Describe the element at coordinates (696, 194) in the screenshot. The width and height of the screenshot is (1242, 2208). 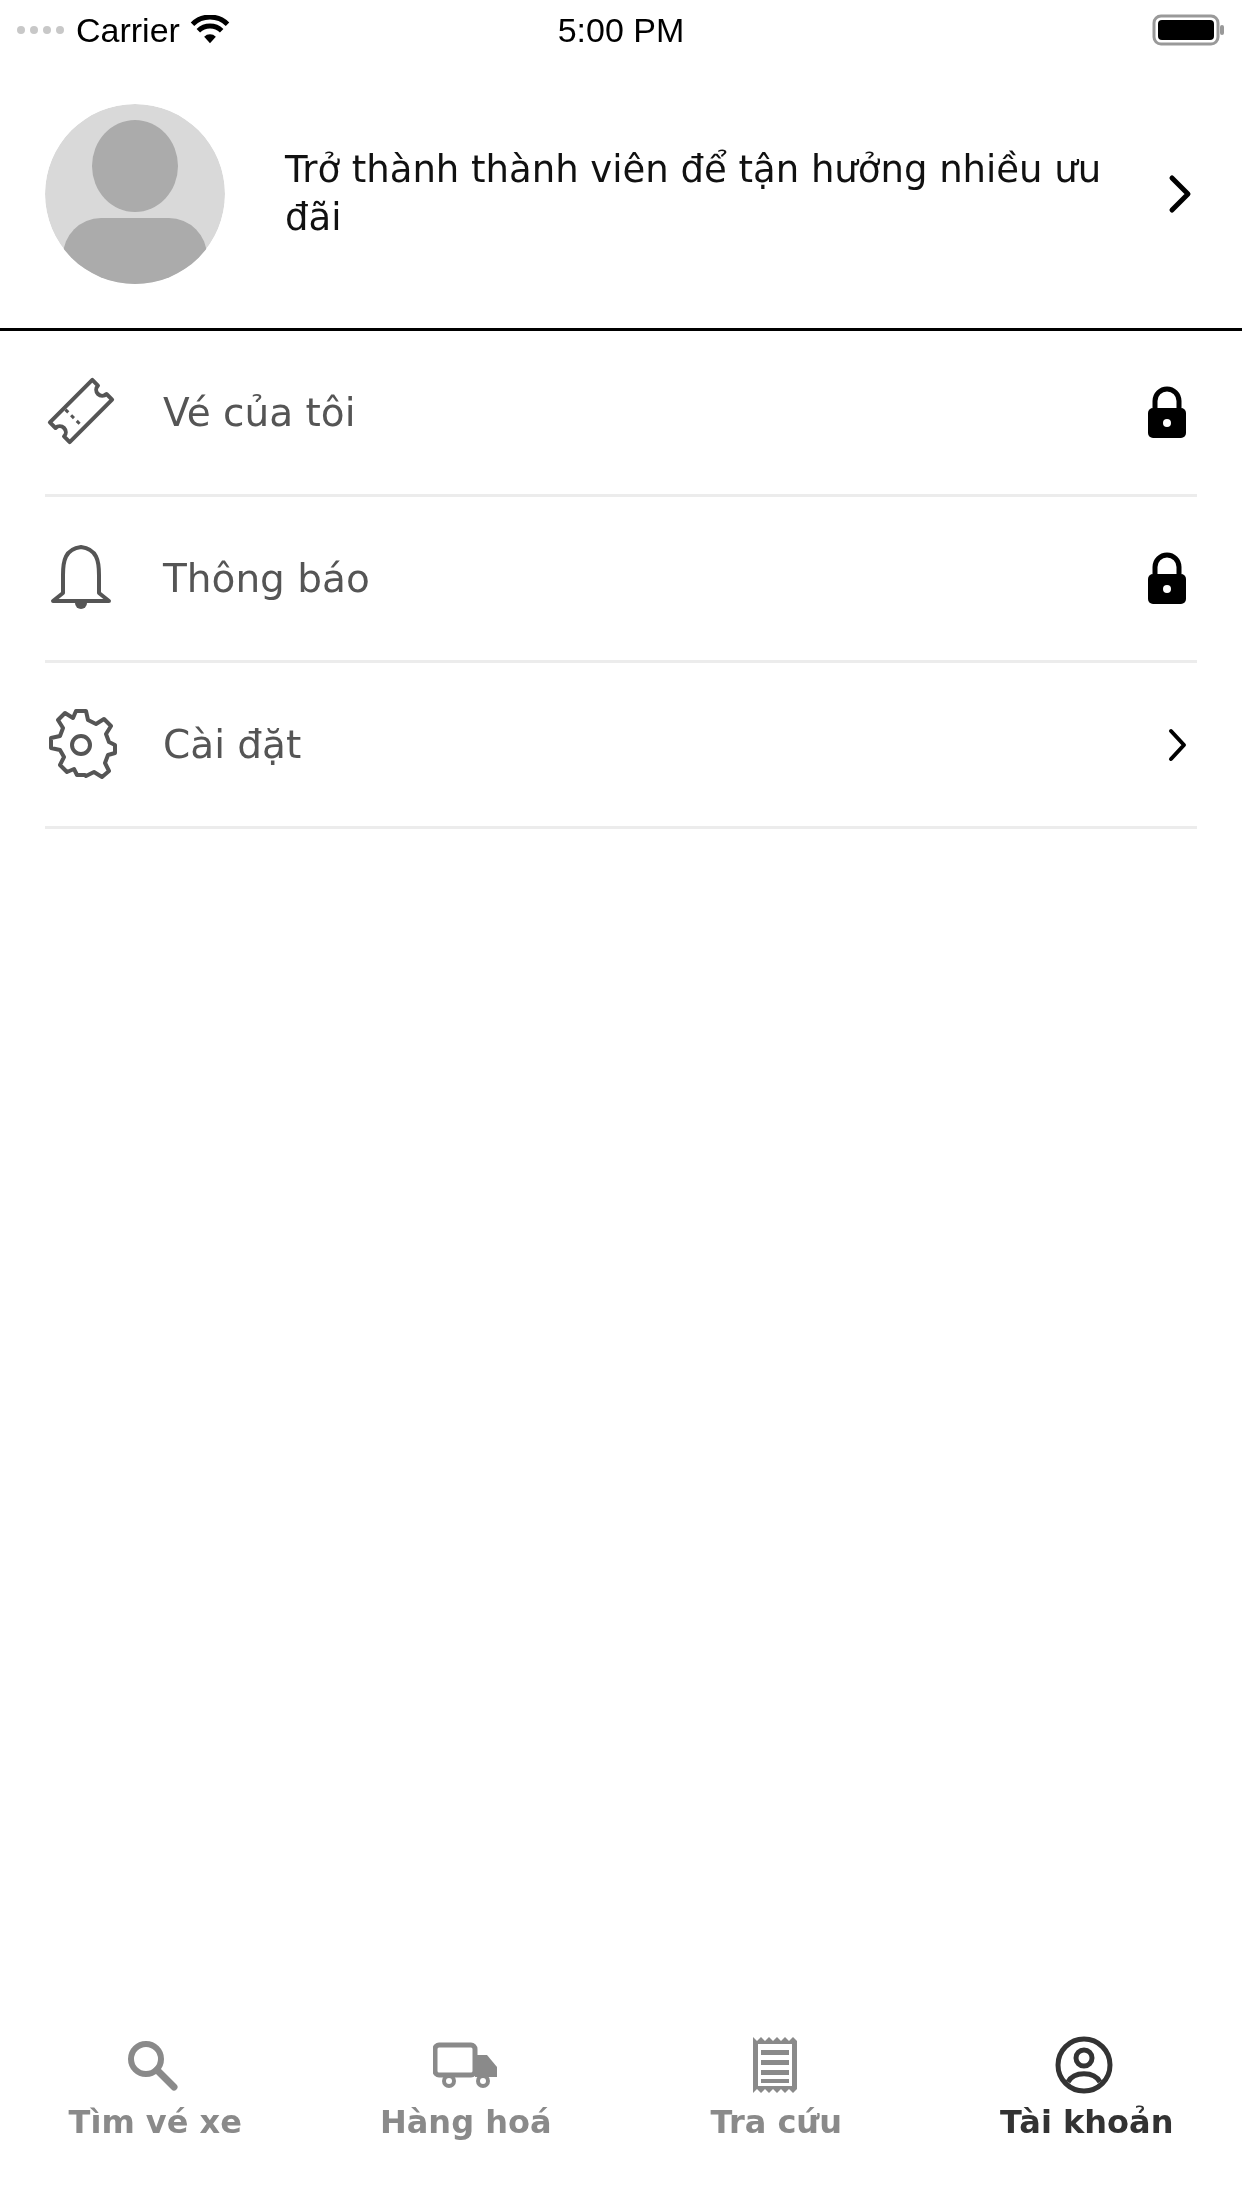
I see `membership-prompt: Trở thành thành viên để tận hưởng nhiều ưu đãi` at that location.